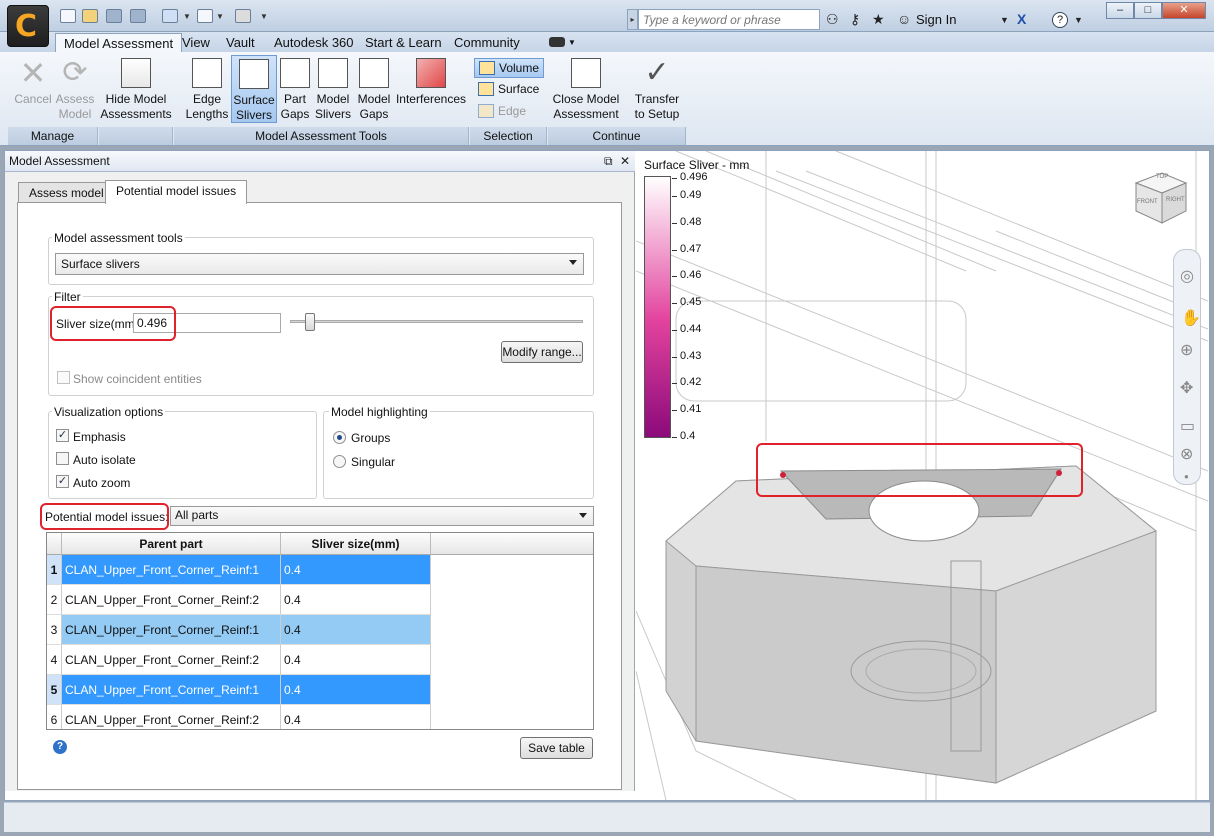 Image resolution: width=1214 pixels, height=836 pixels. Describe the element at coordinates (403, 42) in the screenshot. I see `tab-start-learn: Start & Learn` at that location.